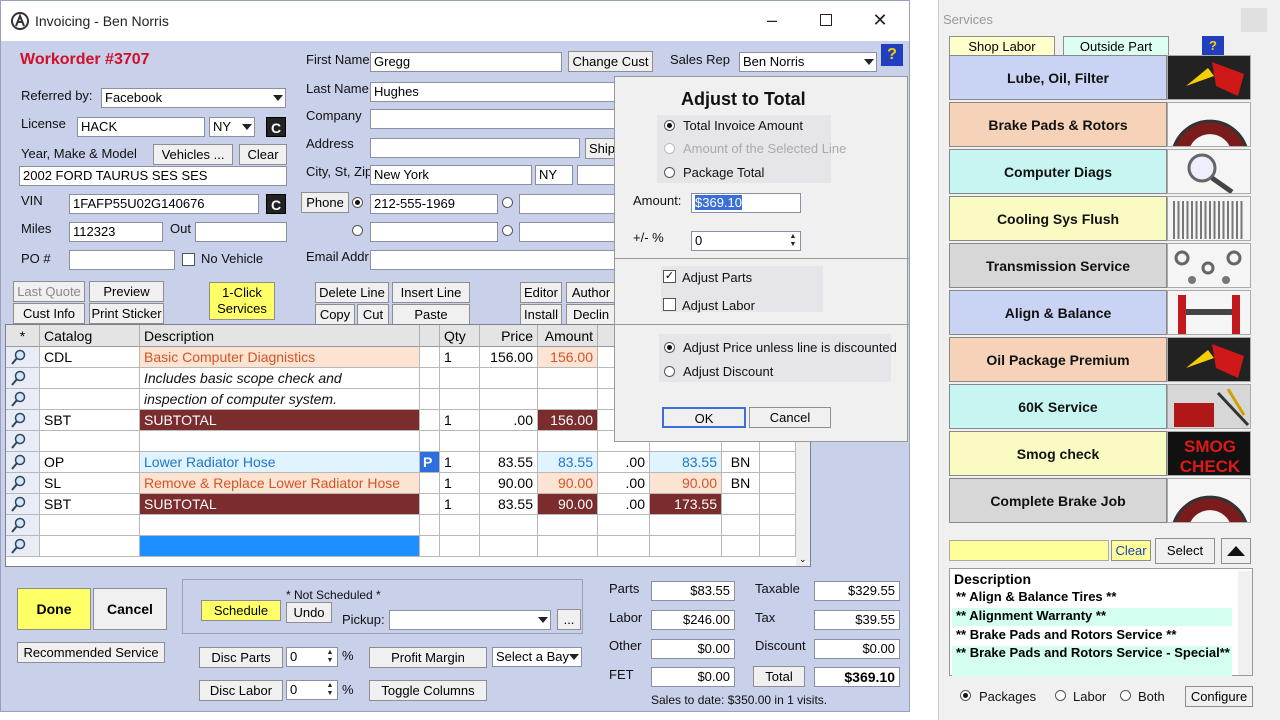 This screenshot has height=720, width=1280. What do you see at coordinates (1131, 550) in the screenshot?
I see `services-clear-button: Clear` at bounding box center [1131, 550].